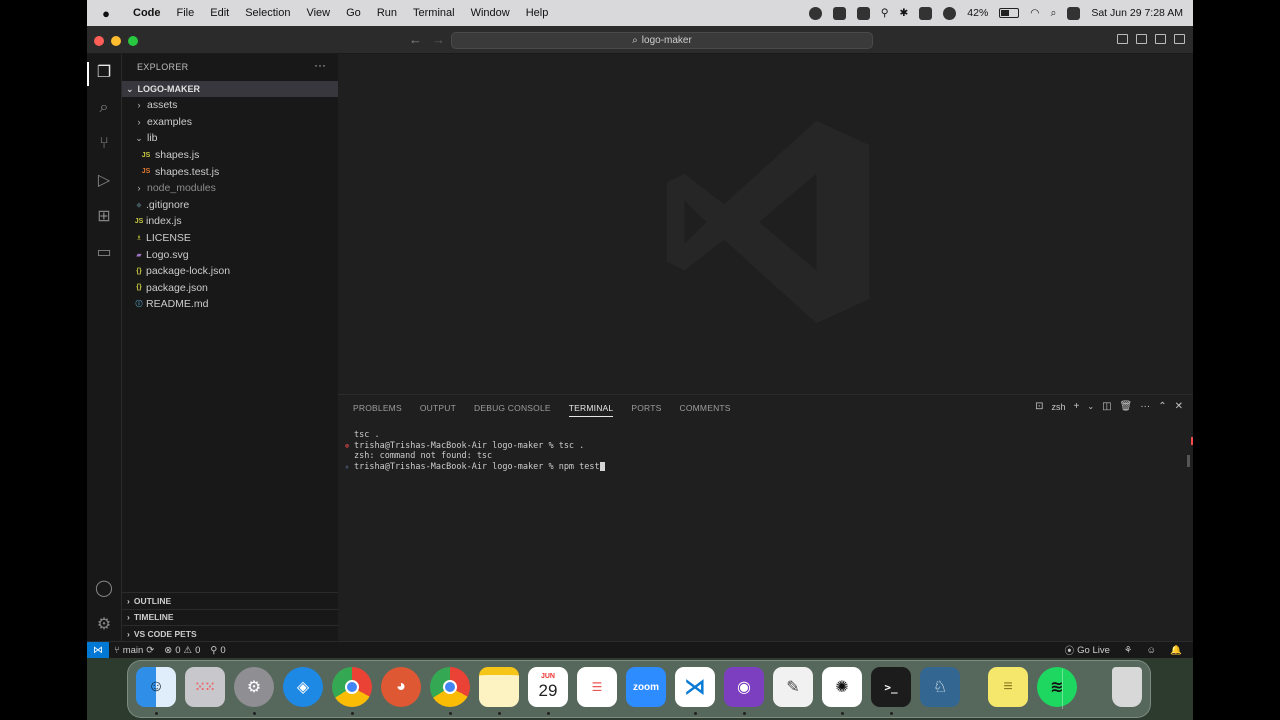  What do you see at coordinates (1128, 650) in the screenshot?
I see `copilot-icon: ⚘` at bounding box center [1128, 650].